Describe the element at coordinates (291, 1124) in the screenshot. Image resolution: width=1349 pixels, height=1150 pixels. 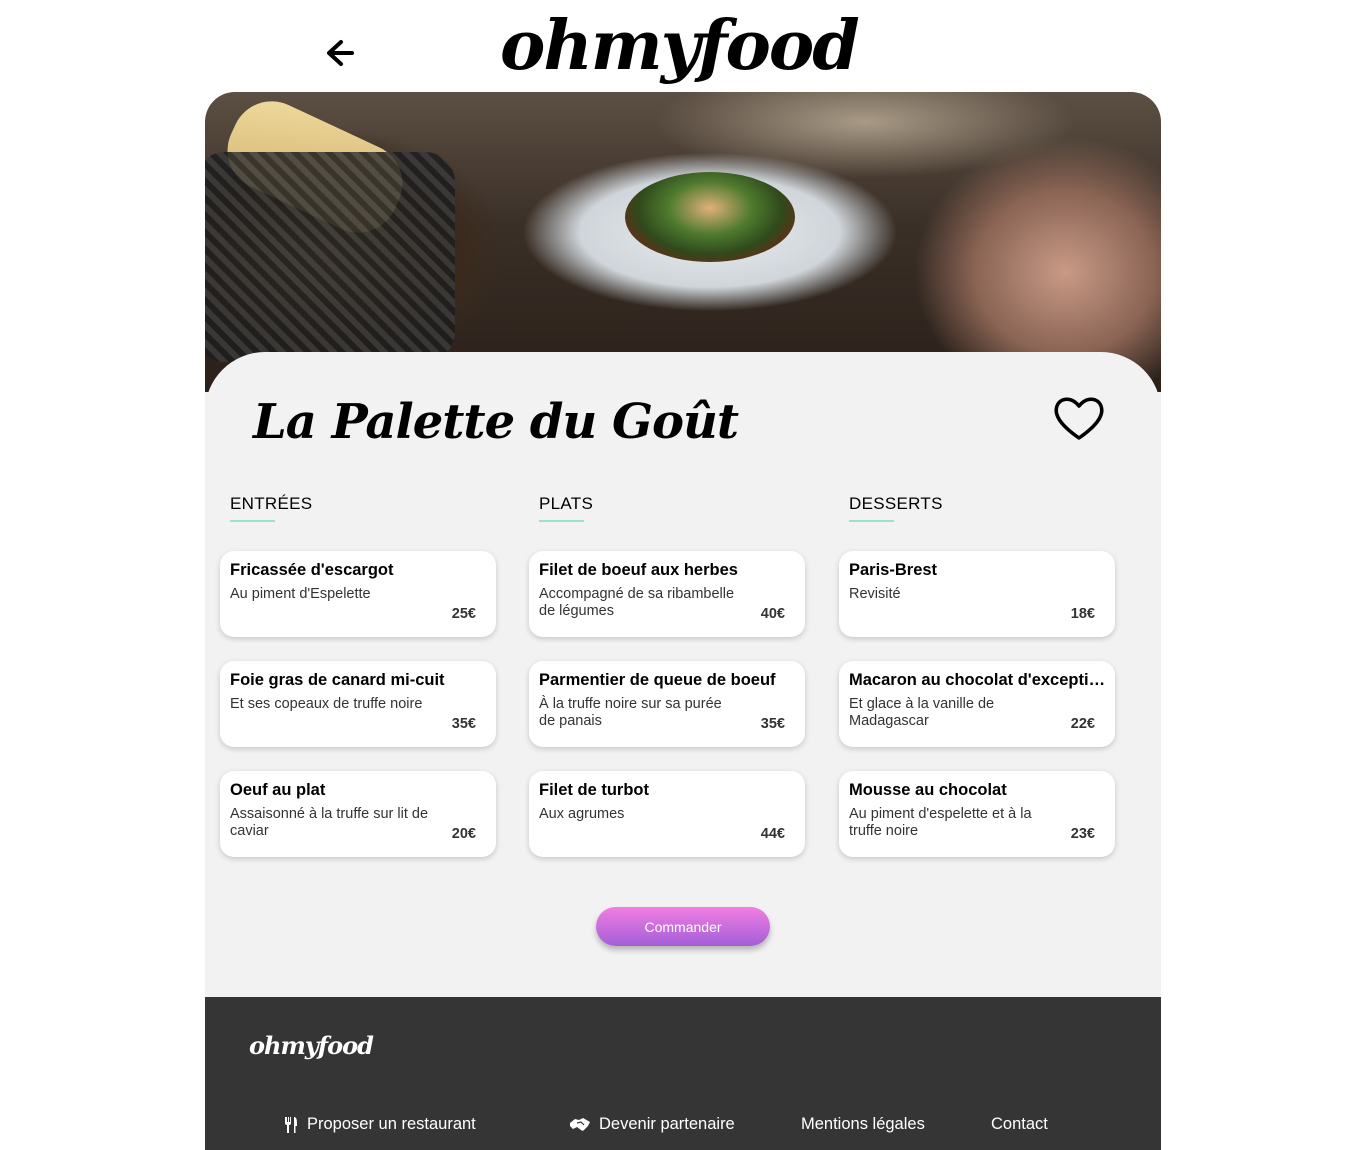
I see `utensils-icon` at that location.